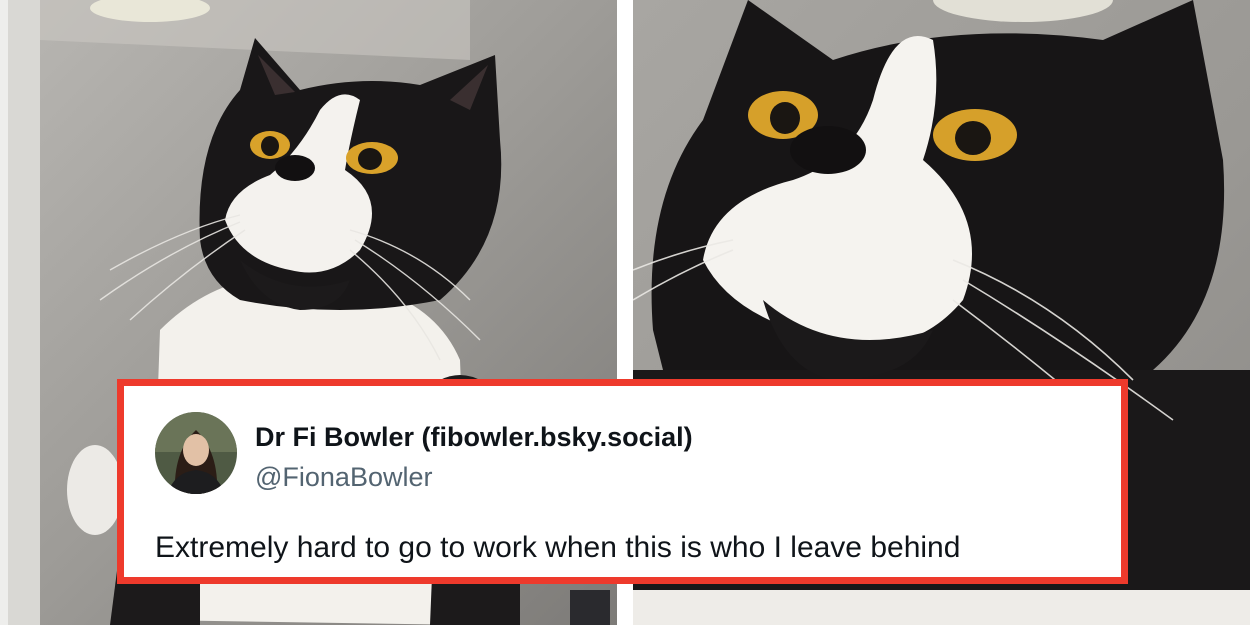  Describe the element at coordinates (474, 437) in the screenshot. I see `display-name: Dr Fi Bowler (fibowler.bsky.social)` at that location.